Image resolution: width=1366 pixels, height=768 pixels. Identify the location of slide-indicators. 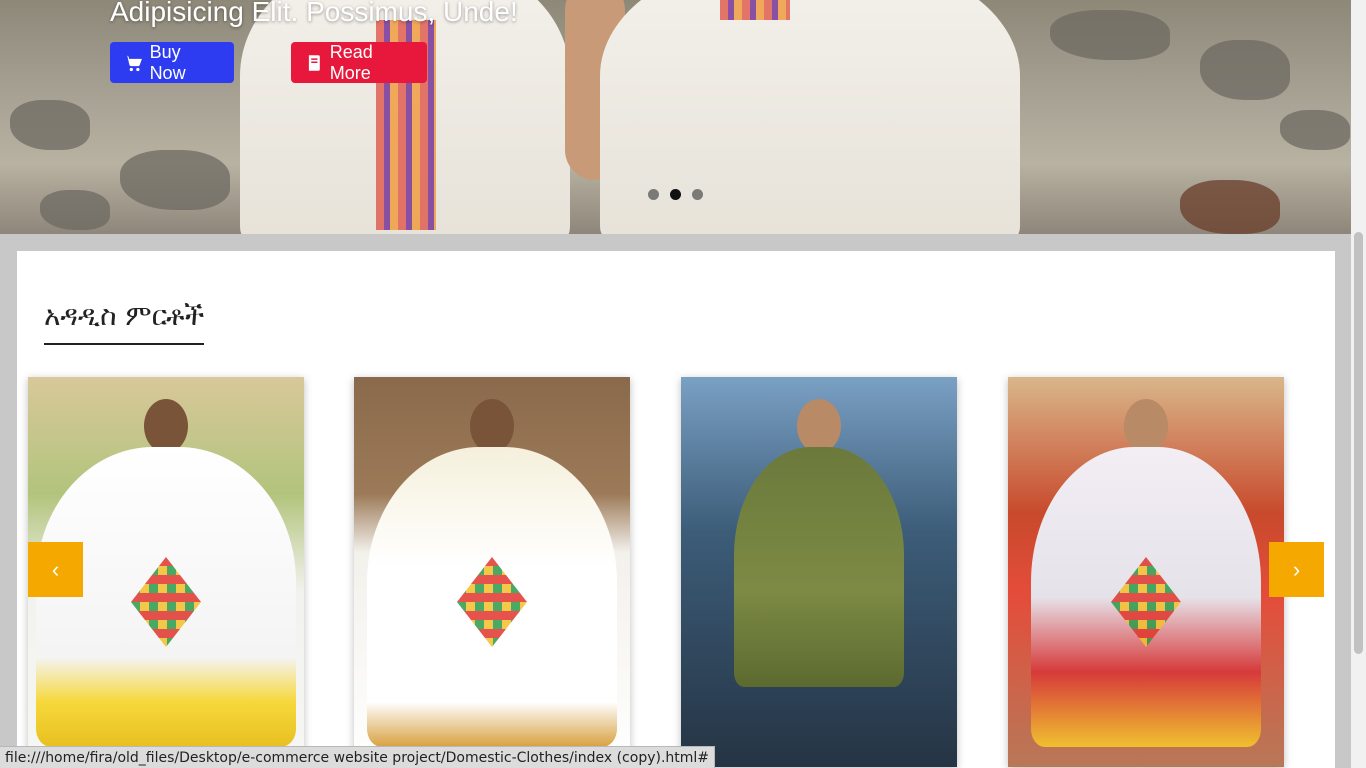
(675, 194).